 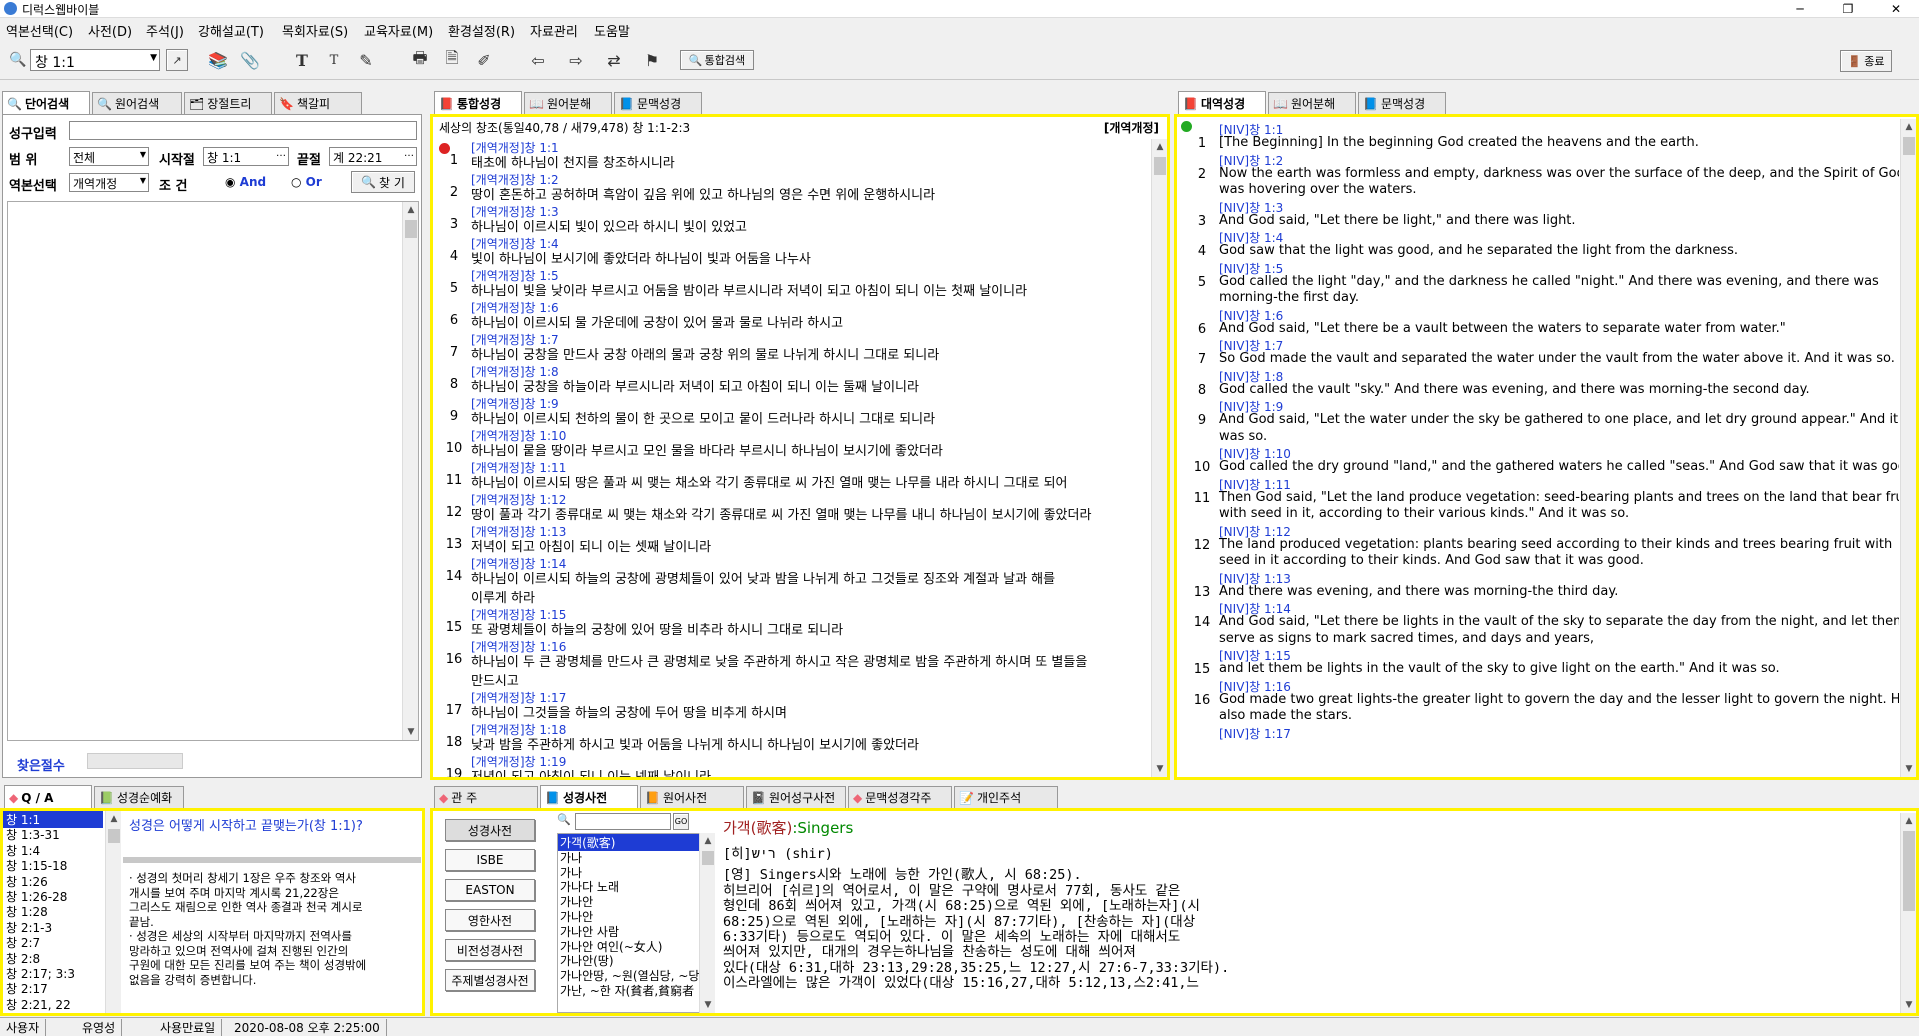 I want to click on verse-text: was so., so click(x=1243, y=436).